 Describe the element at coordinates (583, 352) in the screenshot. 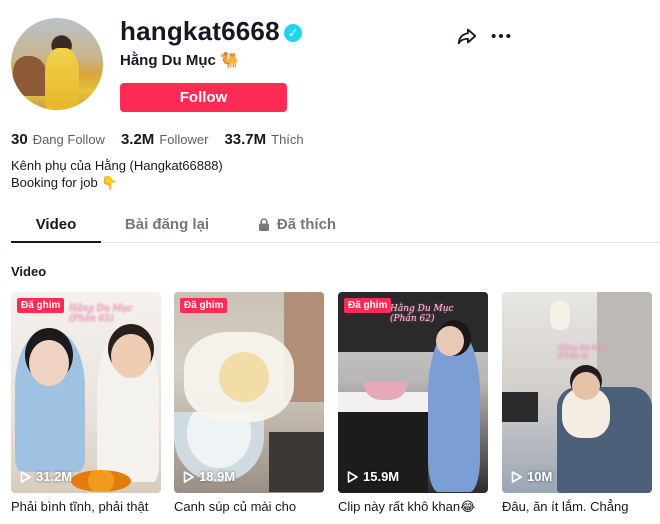

I see `thumbnail-watermark: Hằng Du Mục (Phần 4)` at that location.